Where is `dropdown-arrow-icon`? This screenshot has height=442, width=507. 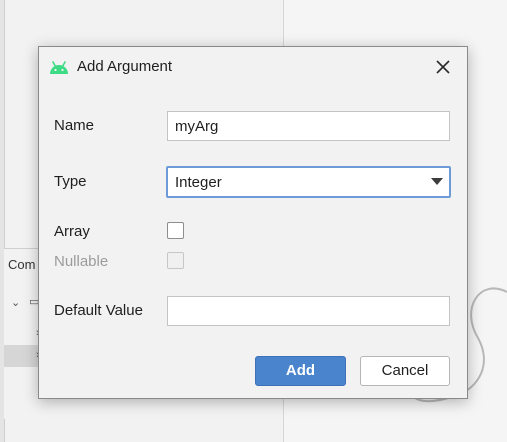 dropdown-arrow-icon is located at coordinates (437, 182).